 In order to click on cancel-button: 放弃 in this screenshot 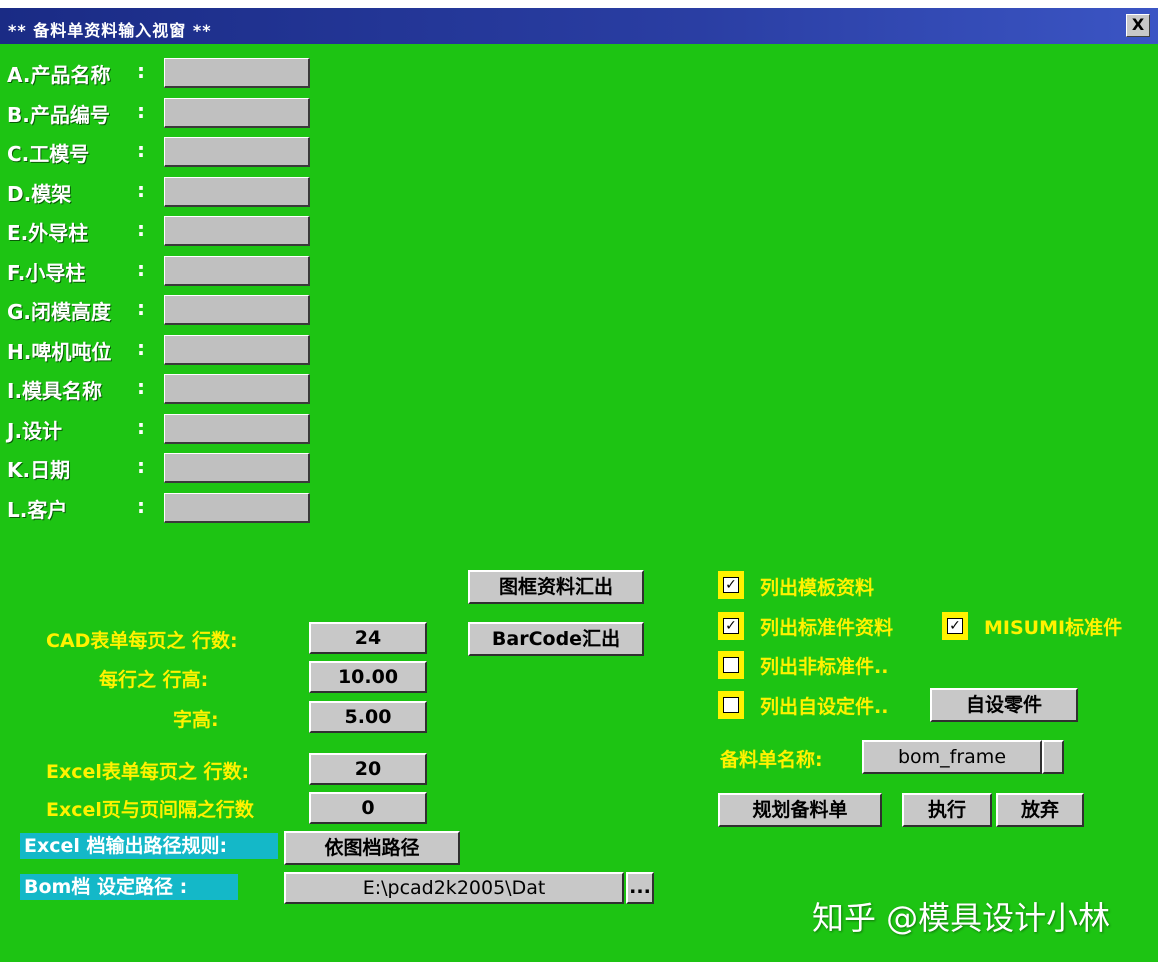, I will do `click(1040, 810)`.